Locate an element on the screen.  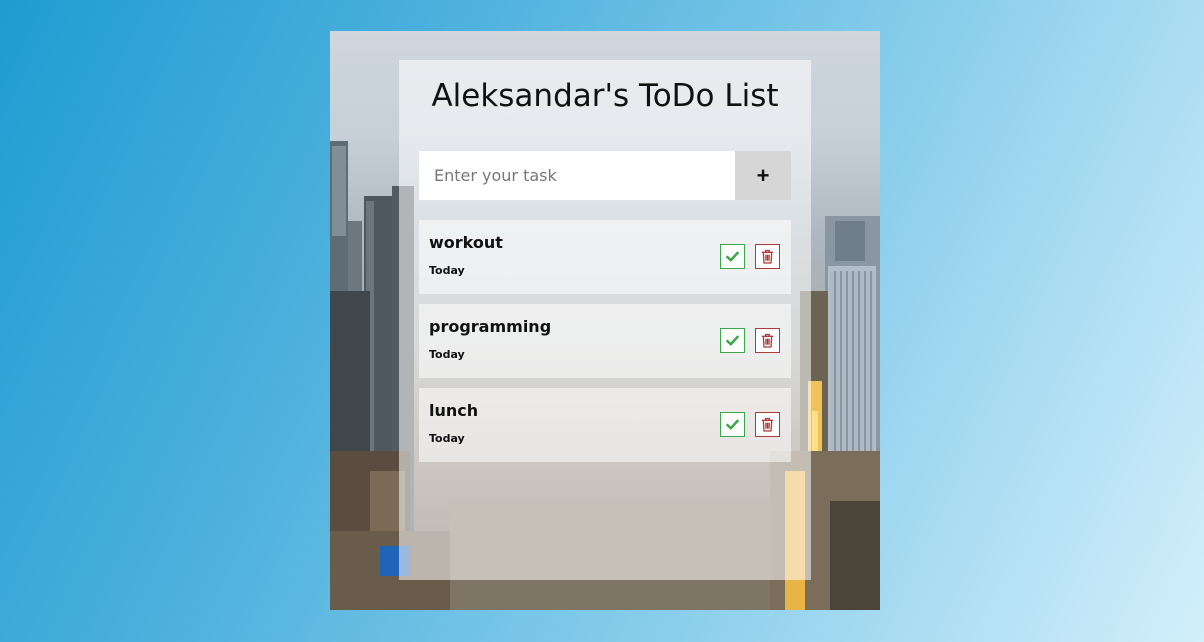
add-task-form: + is located at coordinates (605, 175).